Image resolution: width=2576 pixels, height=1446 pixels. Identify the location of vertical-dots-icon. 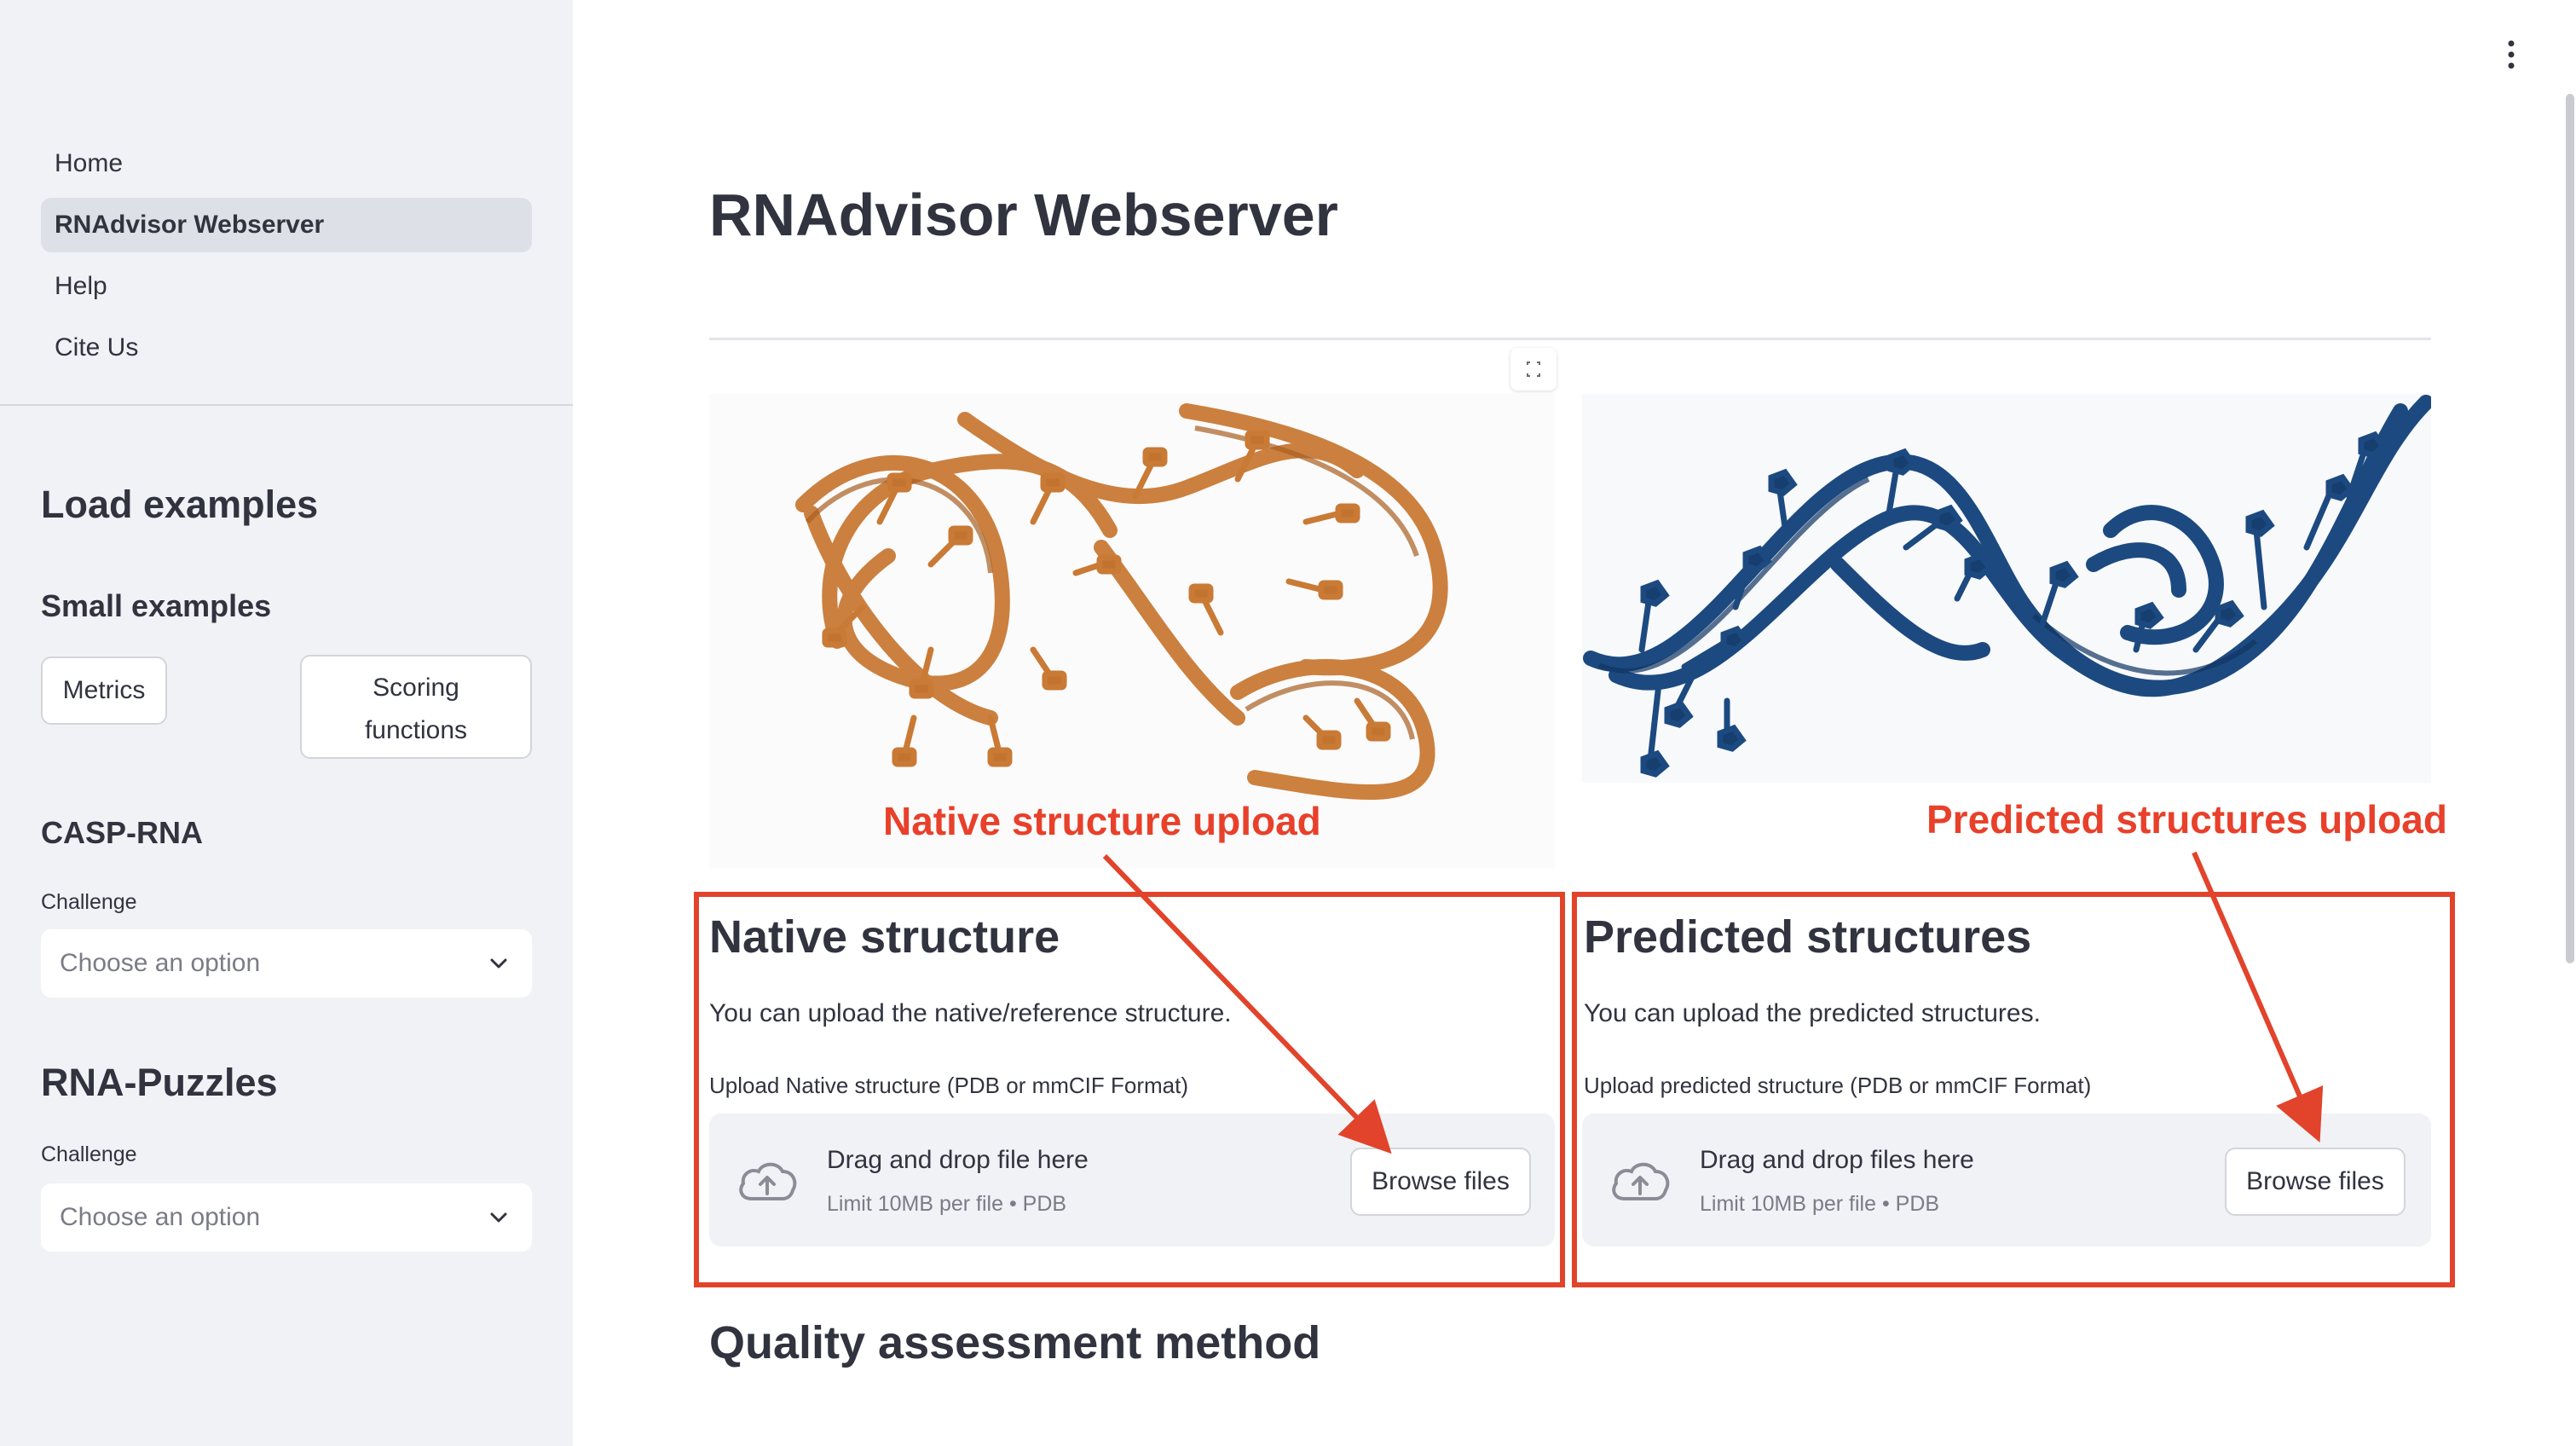
(2511, 55).